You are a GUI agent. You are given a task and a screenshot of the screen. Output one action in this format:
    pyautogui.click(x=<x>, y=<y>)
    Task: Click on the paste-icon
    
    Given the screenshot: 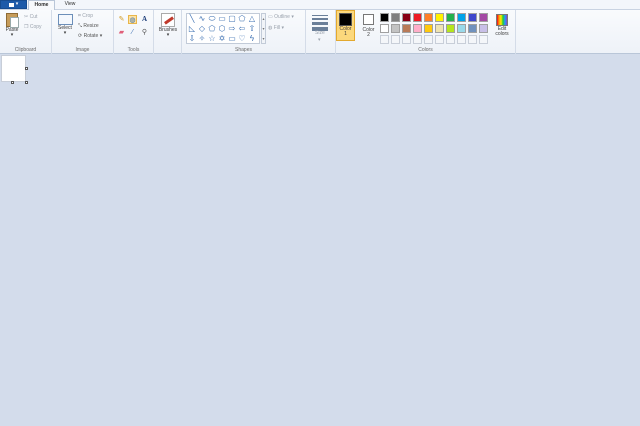 What is the action you would take?
    pyautogui.click(x=12, y=20)
    